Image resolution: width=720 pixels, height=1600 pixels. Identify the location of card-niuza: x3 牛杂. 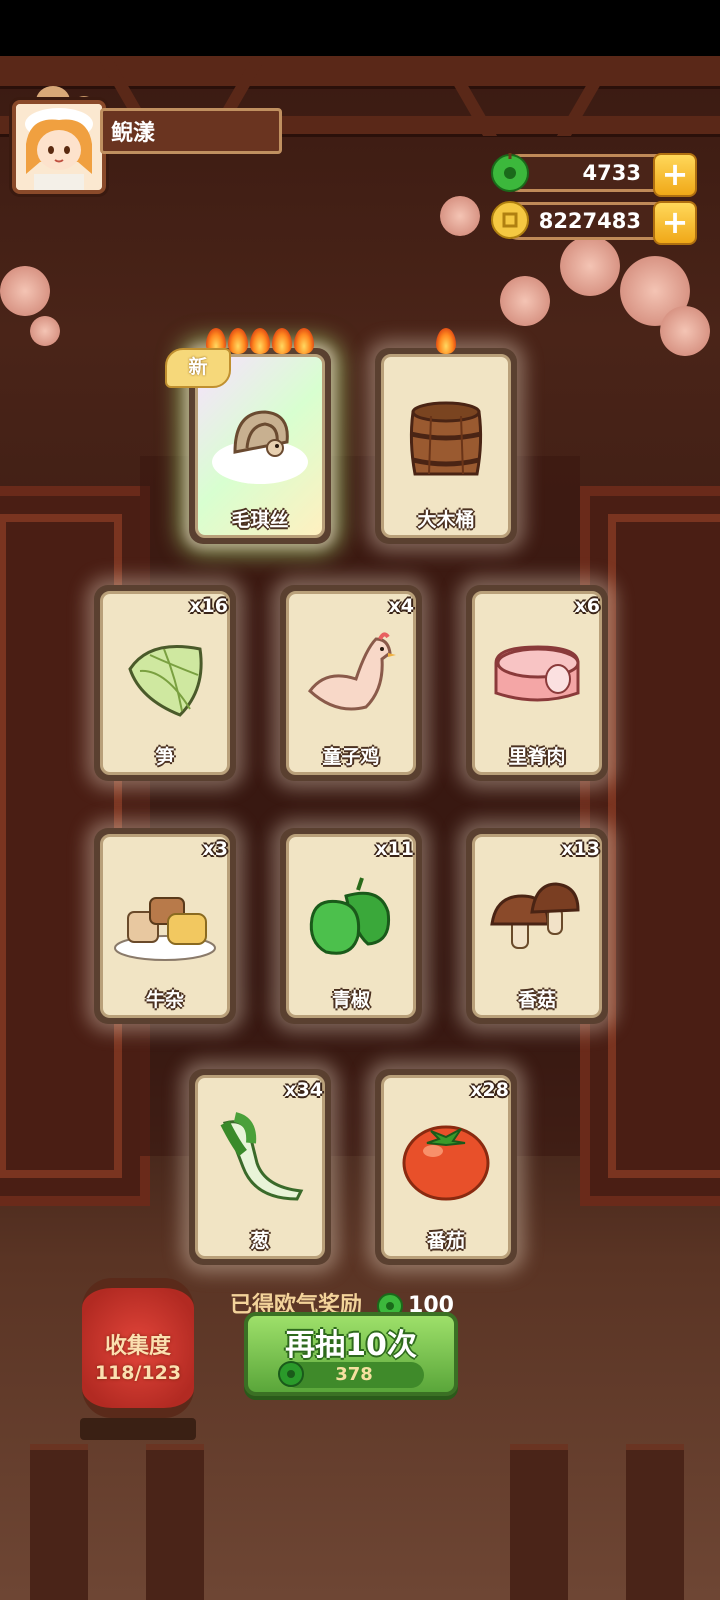
(165, 926).